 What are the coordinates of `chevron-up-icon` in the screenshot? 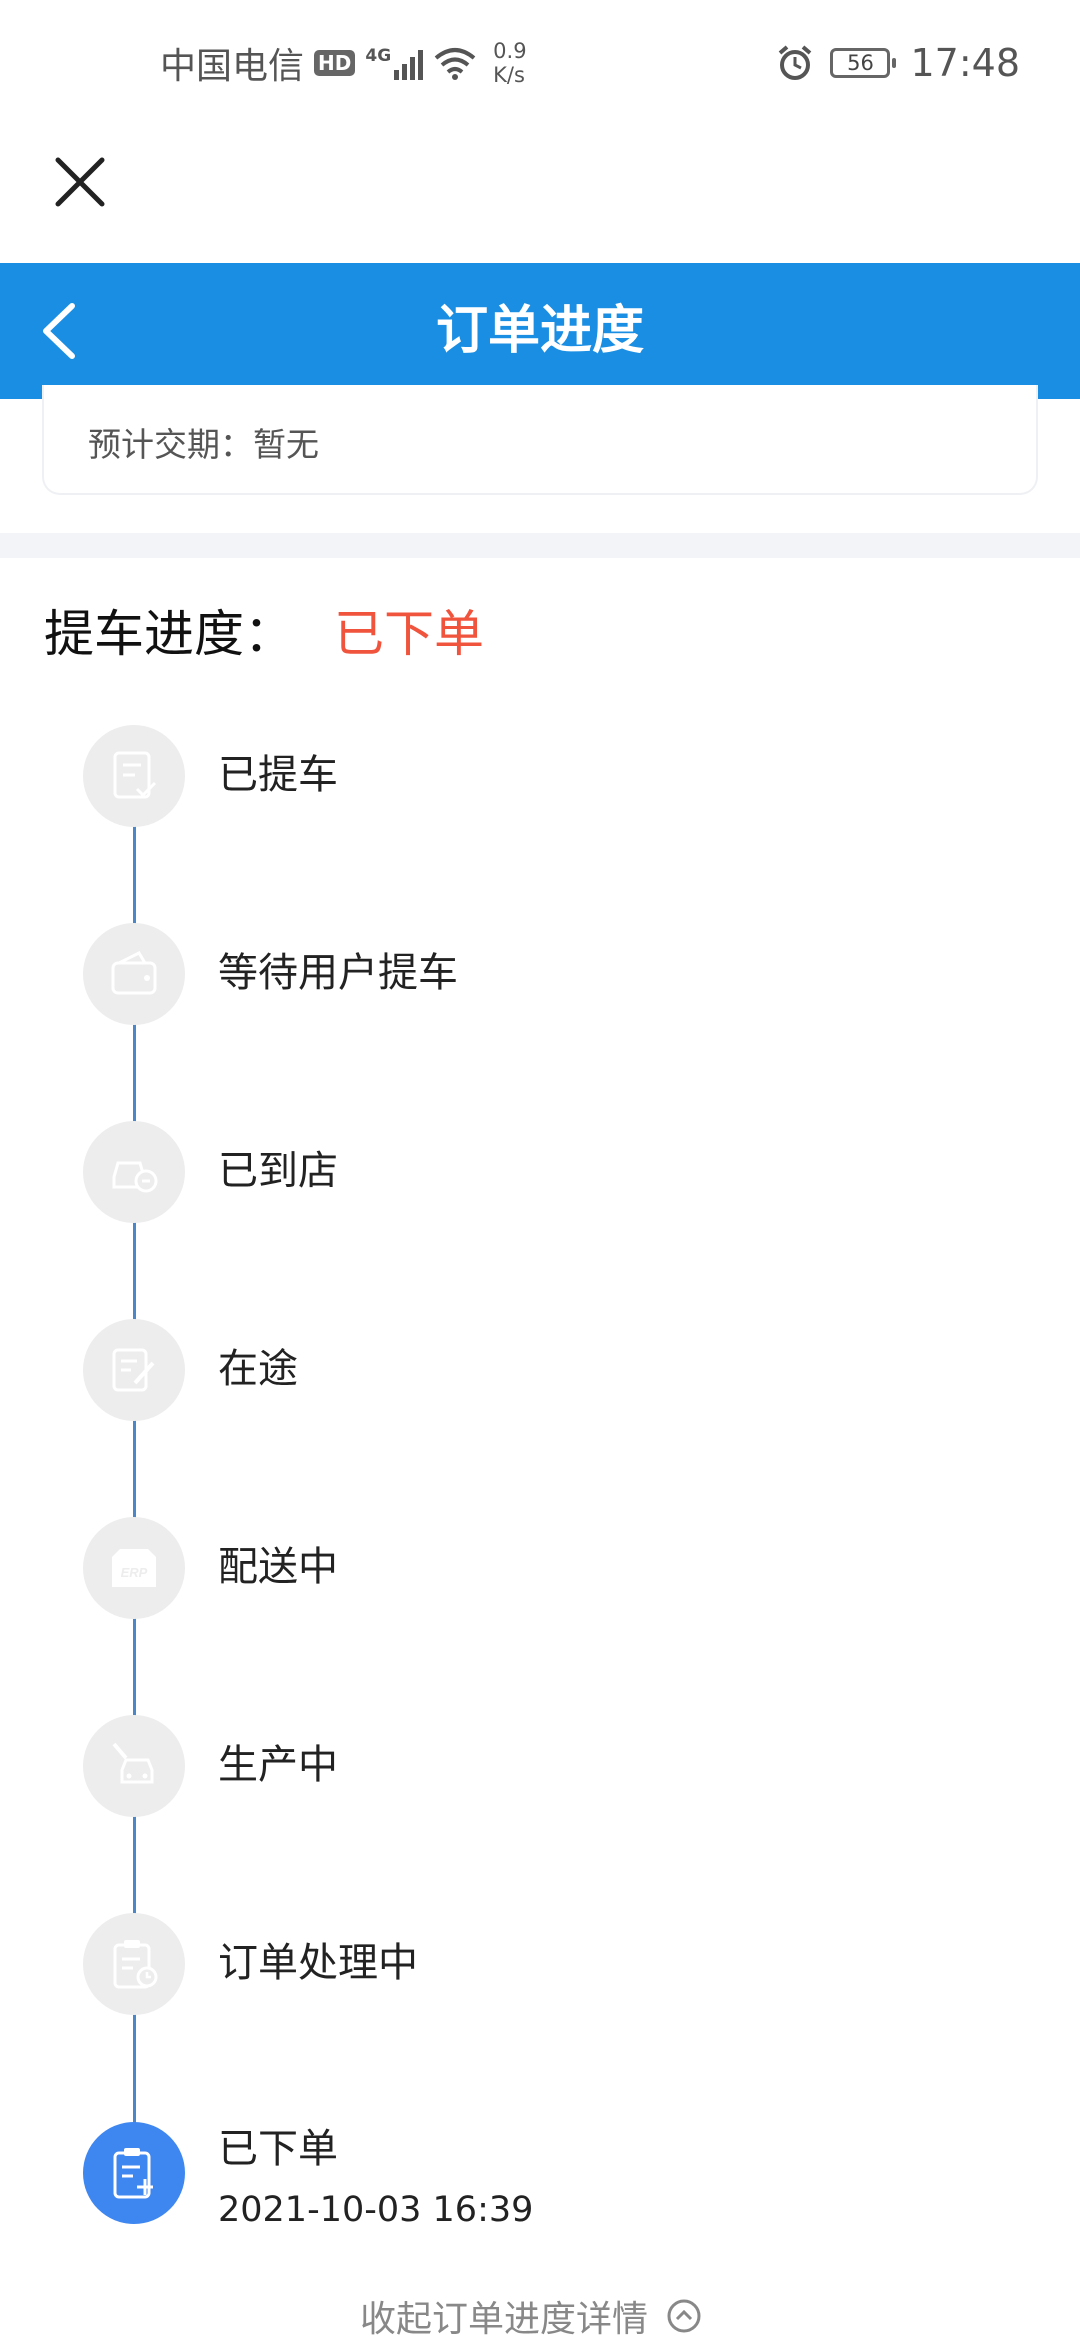 It's located at (684, 2316).